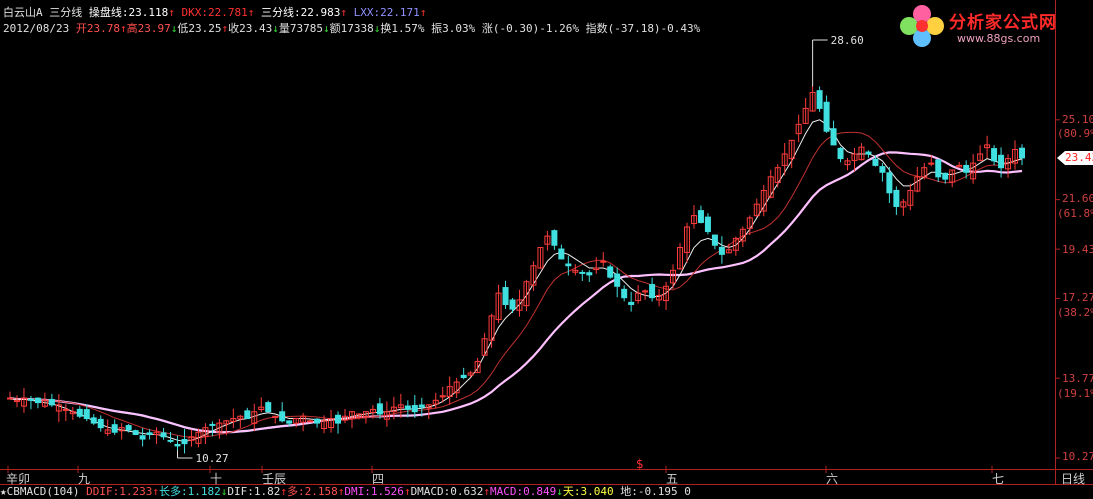 This screenshot has height=499, width=1093. What do you see at coordinates (36, 28) in the screenshot?
I see `quote-date: 2012/08/23` at bounding box center [36, 28].